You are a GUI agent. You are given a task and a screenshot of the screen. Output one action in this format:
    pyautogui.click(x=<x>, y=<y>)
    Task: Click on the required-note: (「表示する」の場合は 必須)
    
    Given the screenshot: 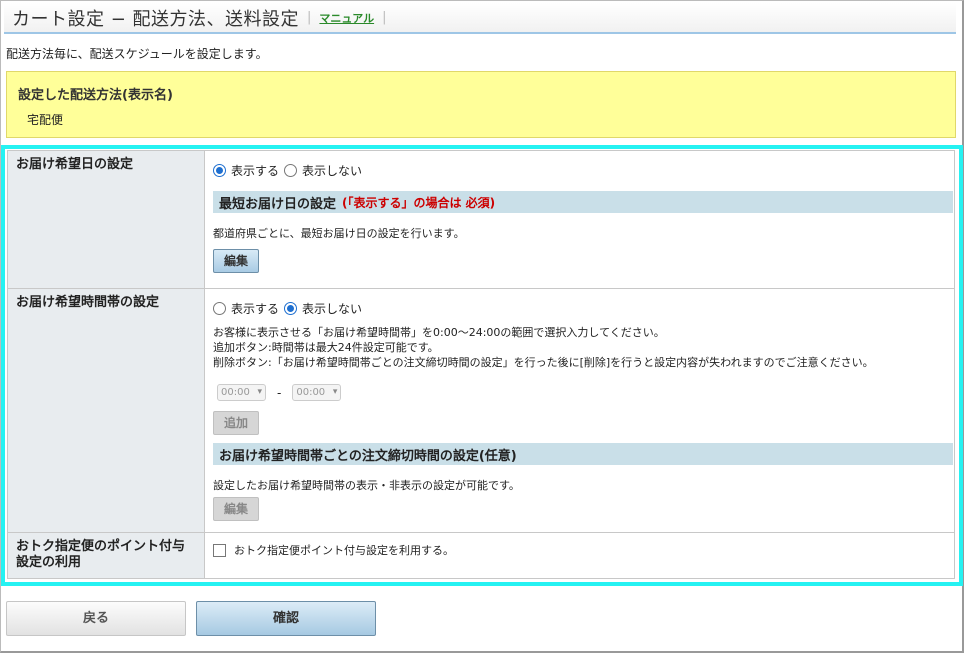 What is the action you would take?
    pyautogui.click(x=419, y=202)
    